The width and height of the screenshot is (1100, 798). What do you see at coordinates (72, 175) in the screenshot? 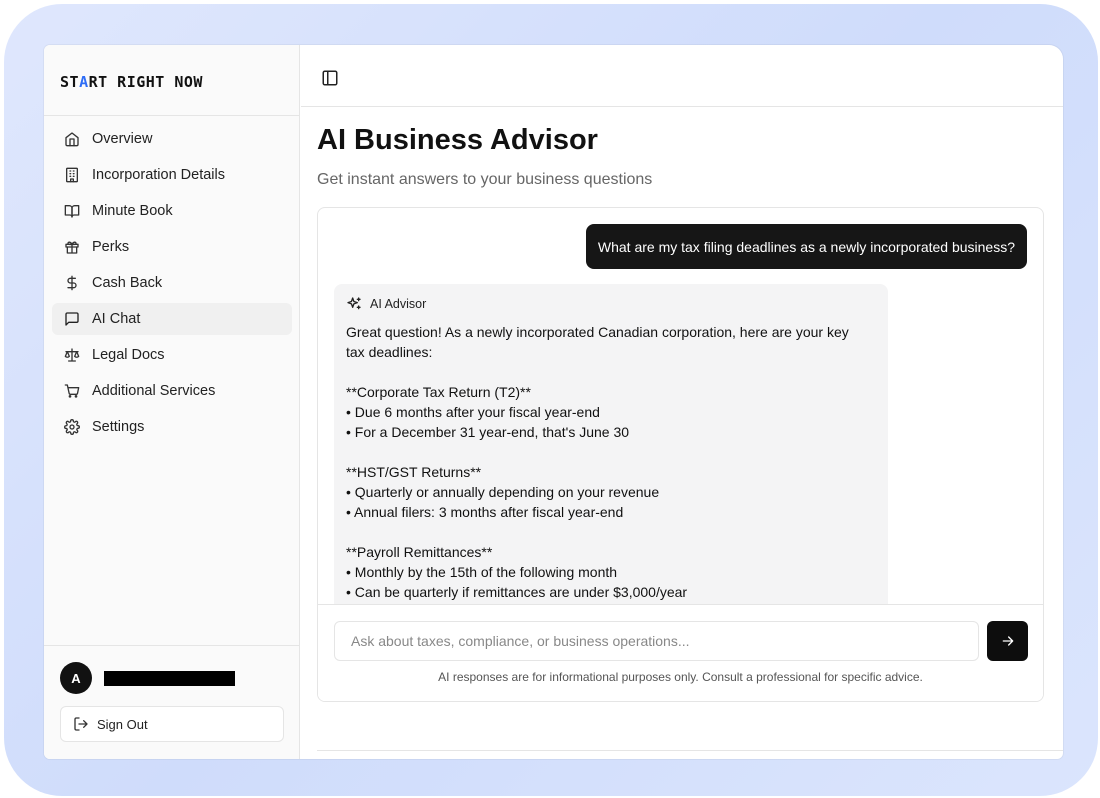
I see `building-icon` at bounding box center [72, 175].